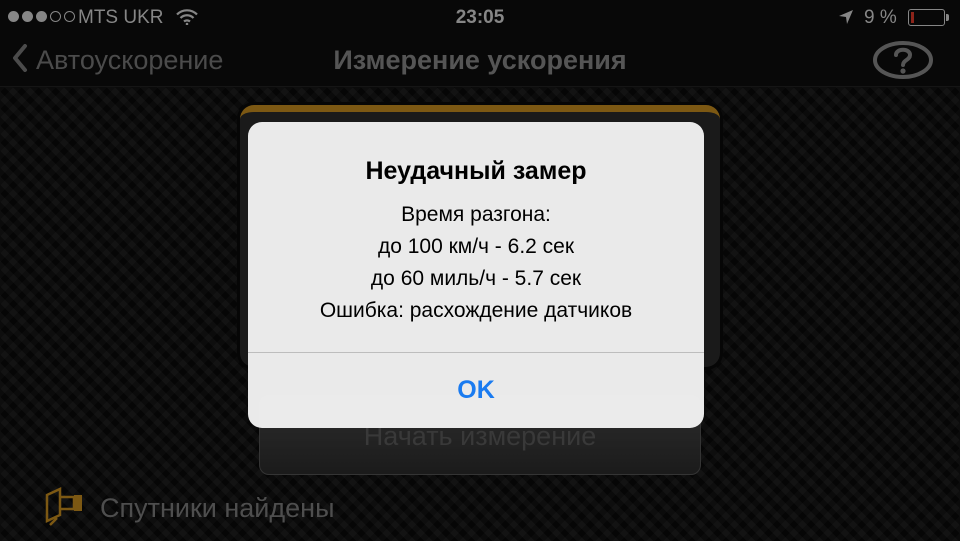  I want to click on alert-message-line: Время разгона:, so click(476, 214).